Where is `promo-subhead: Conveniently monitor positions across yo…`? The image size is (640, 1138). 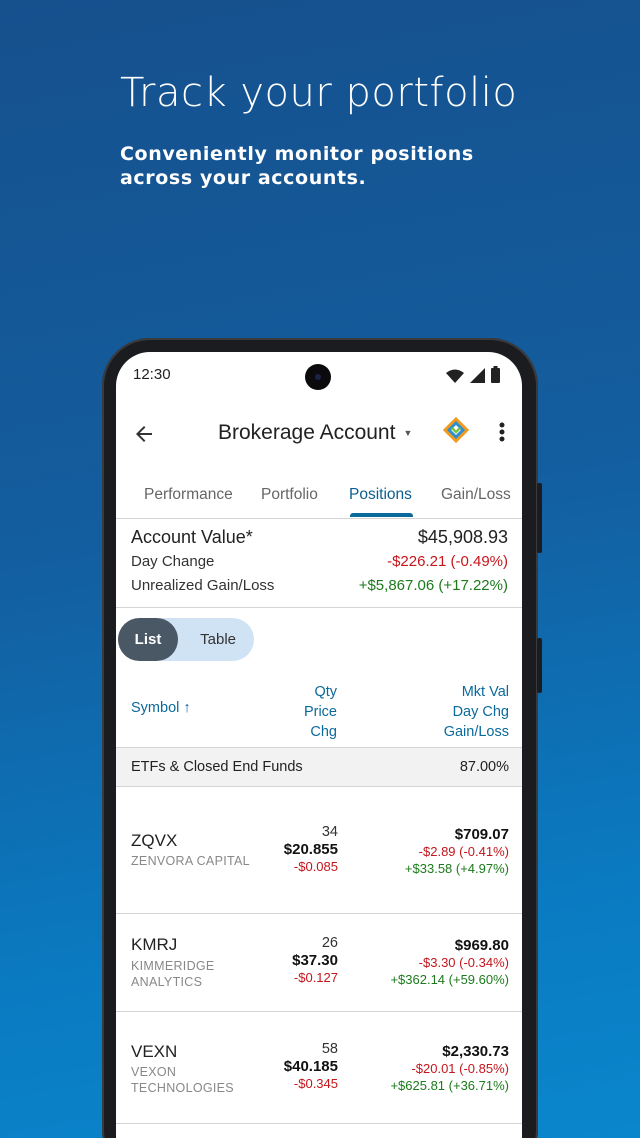 promo-subhead: Conveniently monitor positions across yo… is located at coordinates (297, 166).